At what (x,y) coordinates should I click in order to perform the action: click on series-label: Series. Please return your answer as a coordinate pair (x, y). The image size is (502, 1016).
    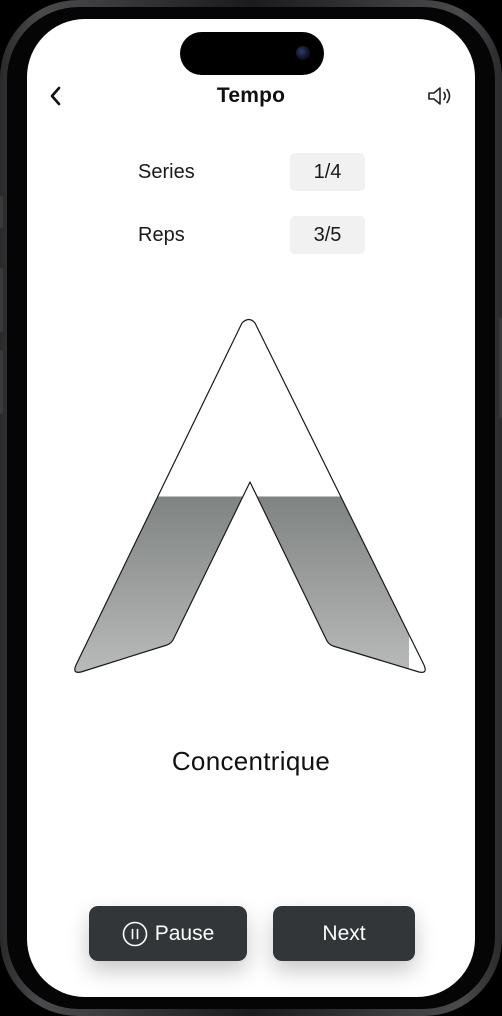
    Looking at the image, I should click on (166, 172).